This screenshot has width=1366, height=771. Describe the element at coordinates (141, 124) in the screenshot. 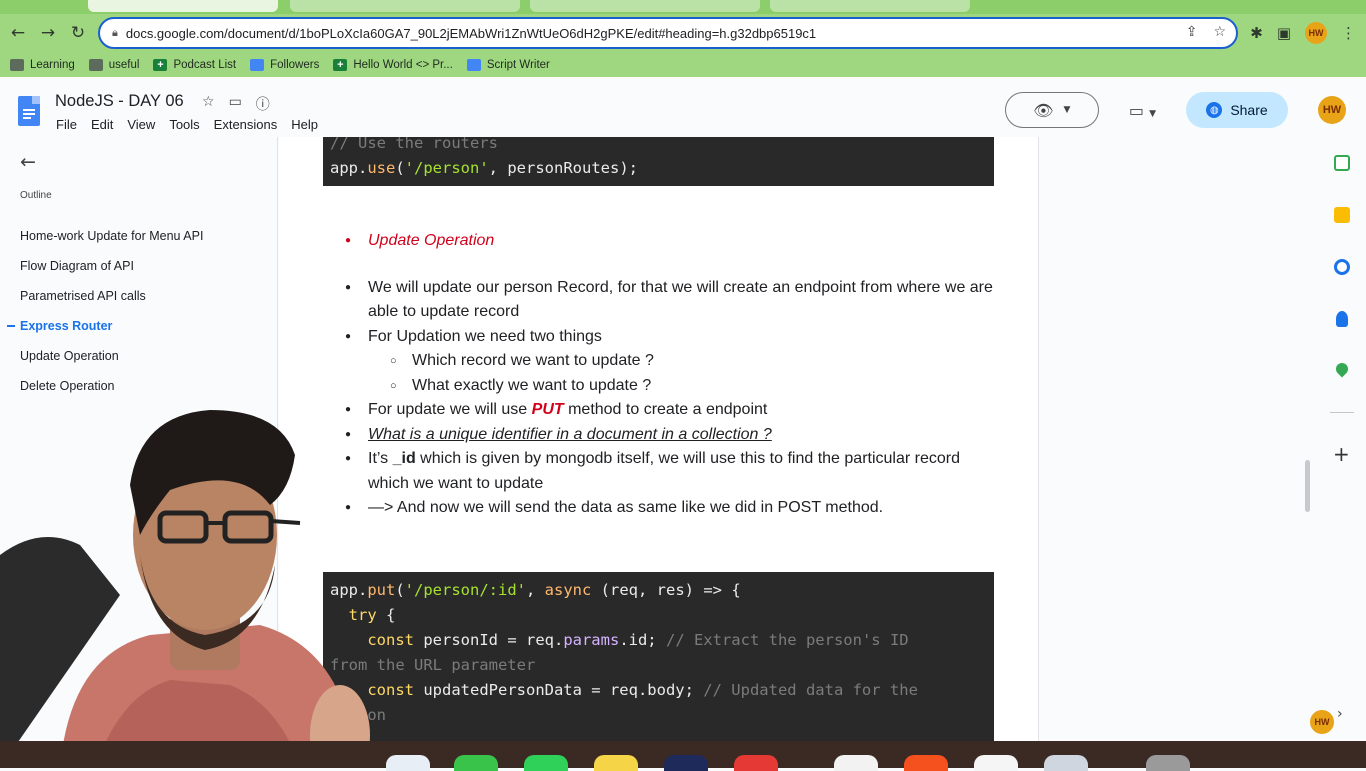

I see `menu-view: View` at that location.